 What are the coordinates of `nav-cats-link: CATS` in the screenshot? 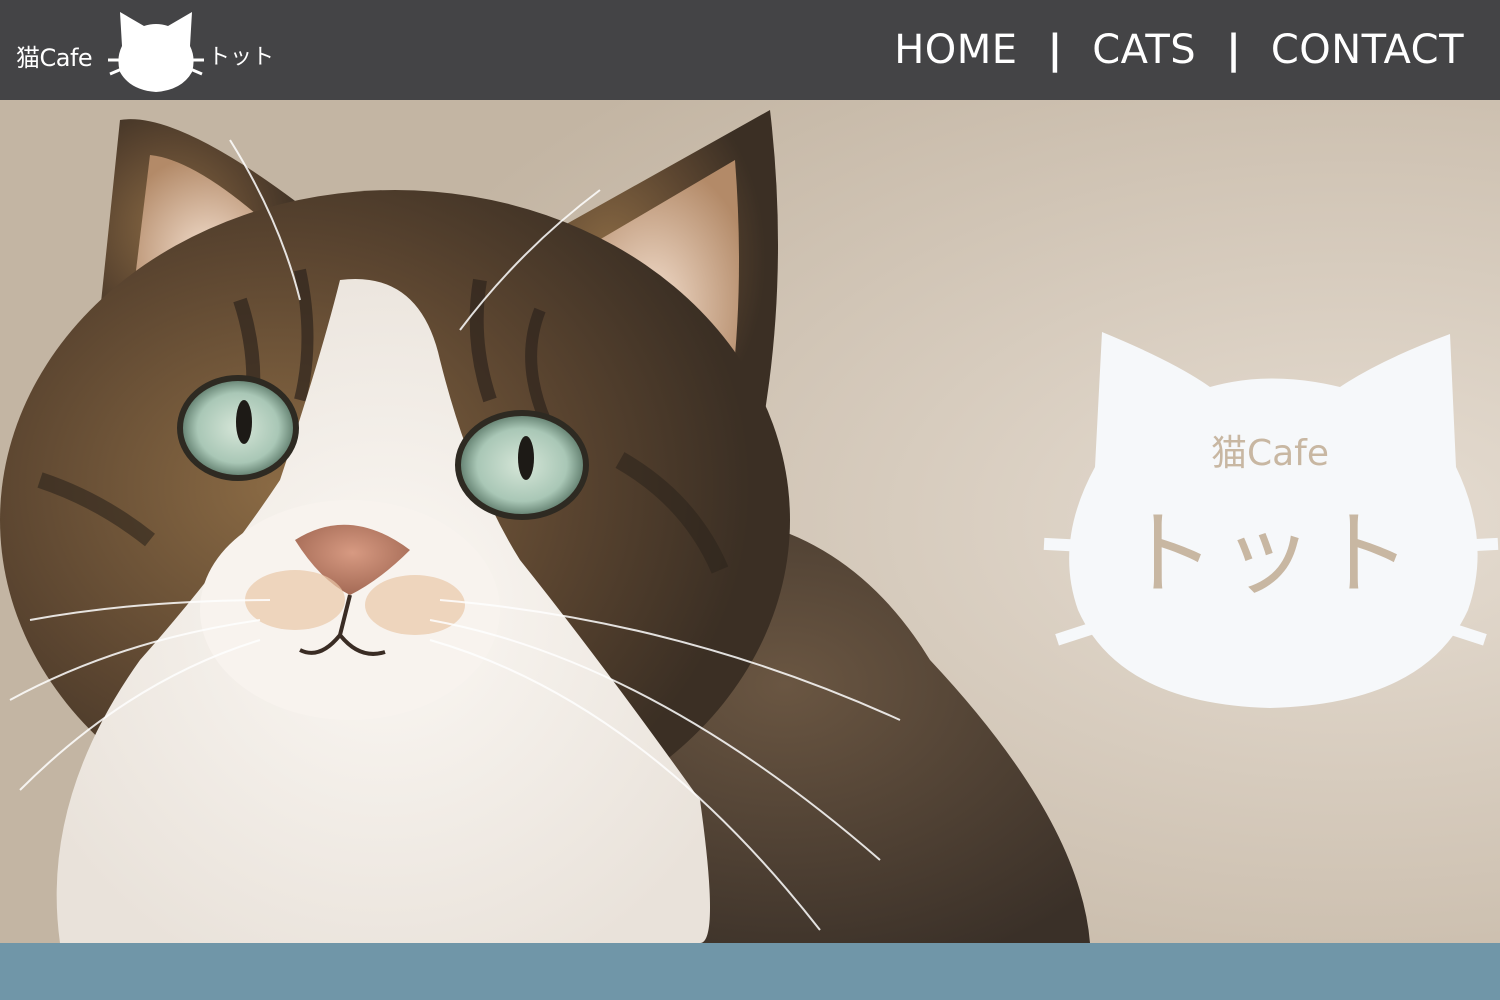 It's located at (1144, 50).